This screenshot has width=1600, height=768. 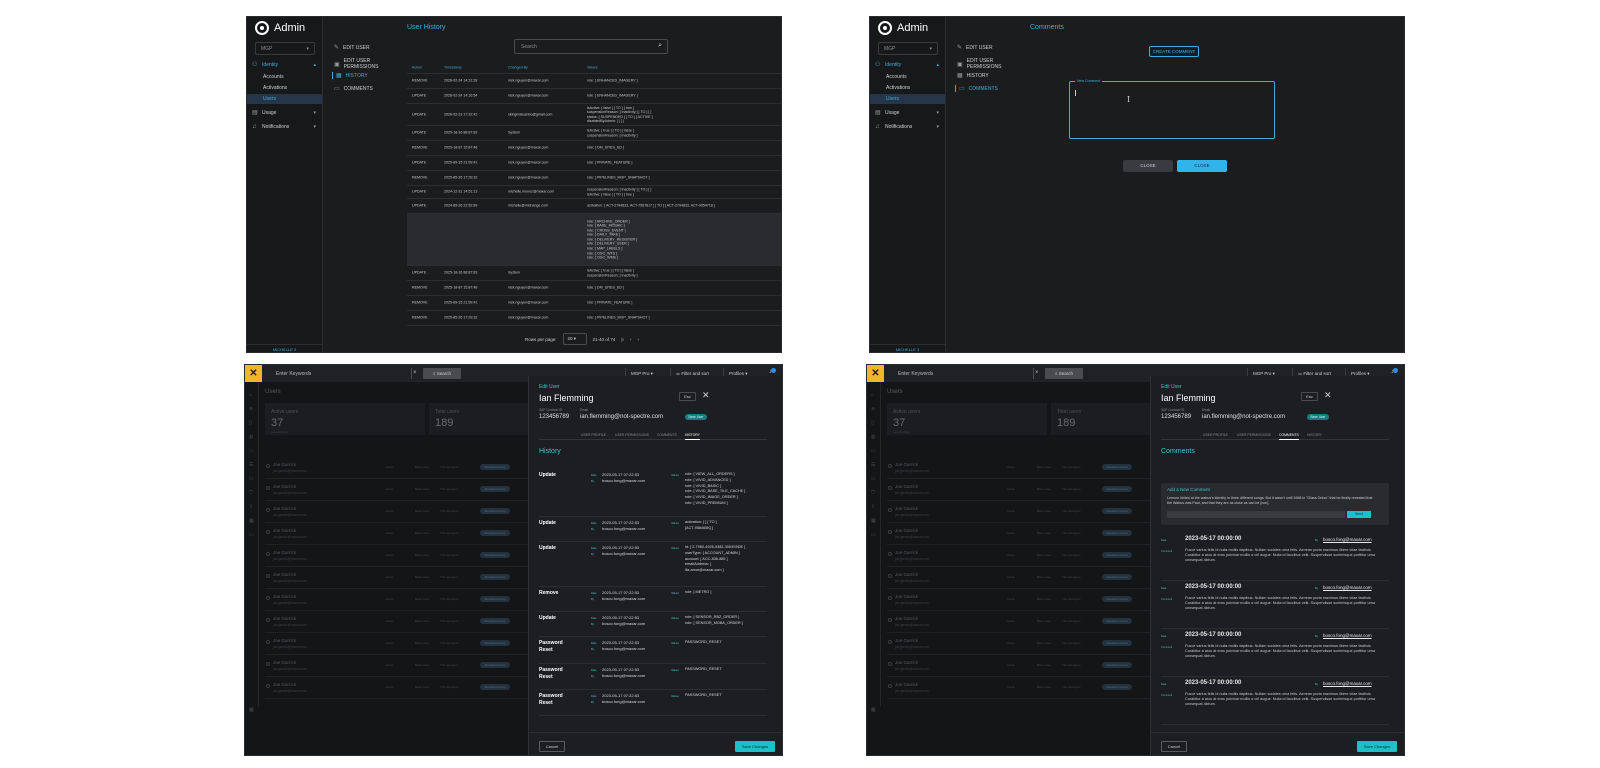 What do you see at coordinates (1359, 514) in the screenshot?
I see `send-comment-button: Send` at bounding box center [1359, 514].